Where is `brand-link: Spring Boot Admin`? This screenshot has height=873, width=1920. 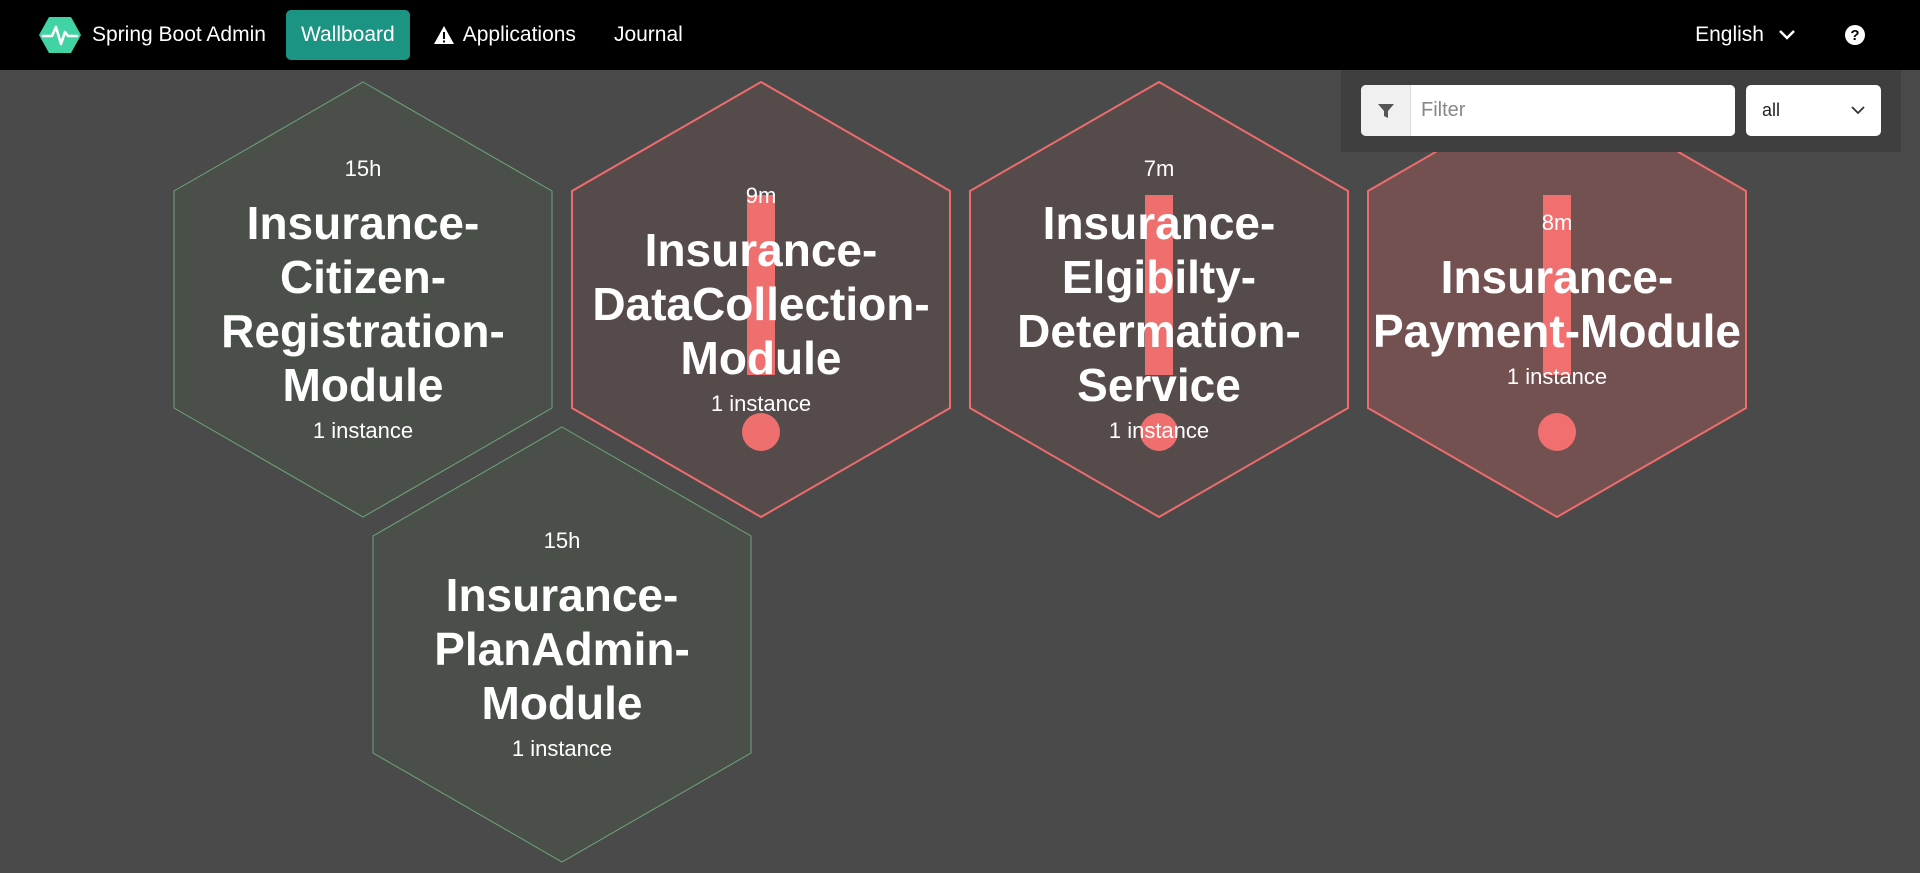 brand-link: Spring Boot Admin is located at coordinates (152, 35).